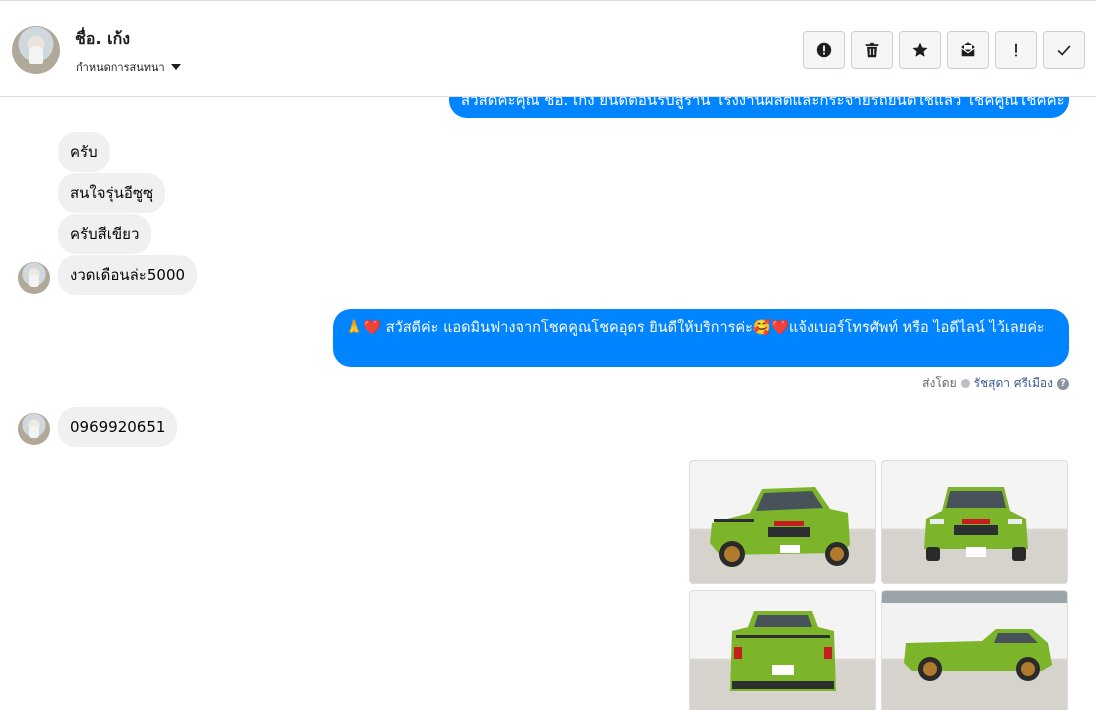 The image size is (1096, 710). What do you see at coordinates (36, 50) in the screenshot?
I see `contact-avatar` at bounding box center [36, 50].